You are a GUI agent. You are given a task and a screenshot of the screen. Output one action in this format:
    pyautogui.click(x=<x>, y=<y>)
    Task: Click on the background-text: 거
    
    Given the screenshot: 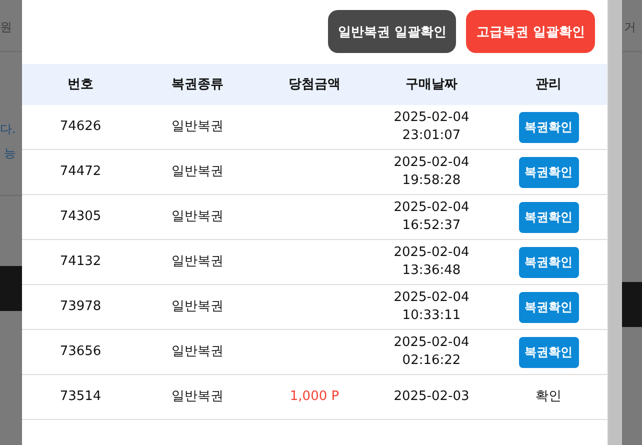 What is the action you would take?
    pyautogui.click(x=630, y=27)
    